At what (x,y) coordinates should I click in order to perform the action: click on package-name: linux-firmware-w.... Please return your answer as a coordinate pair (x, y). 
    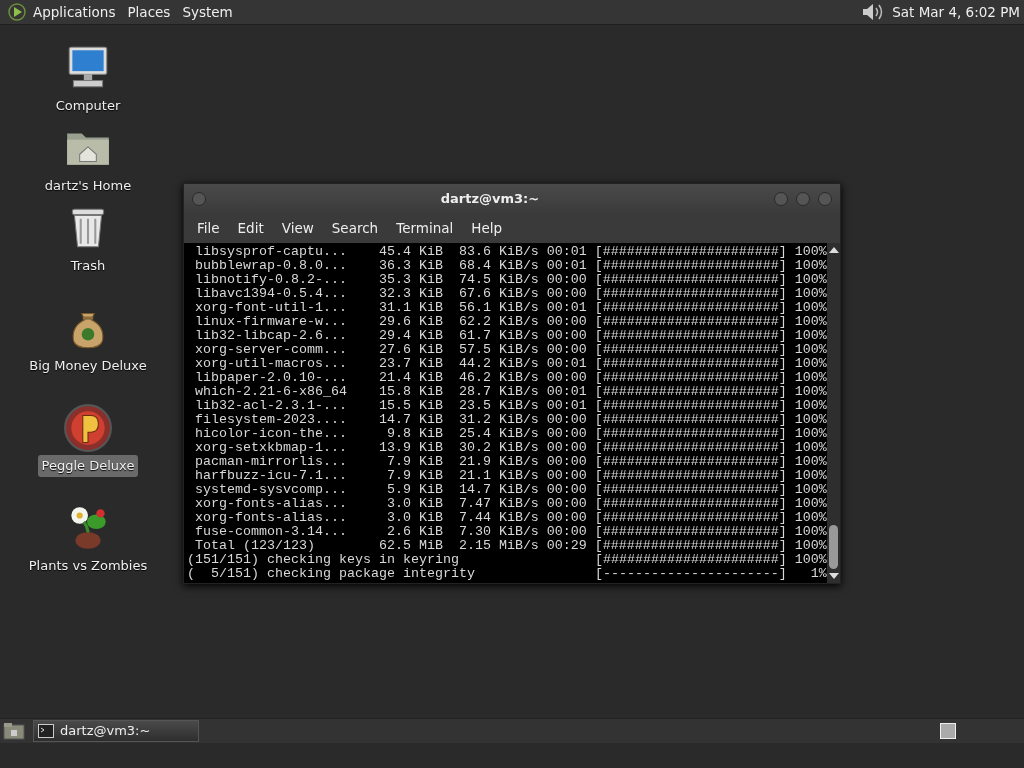
    Looking at the image, I should click on (271, 322).